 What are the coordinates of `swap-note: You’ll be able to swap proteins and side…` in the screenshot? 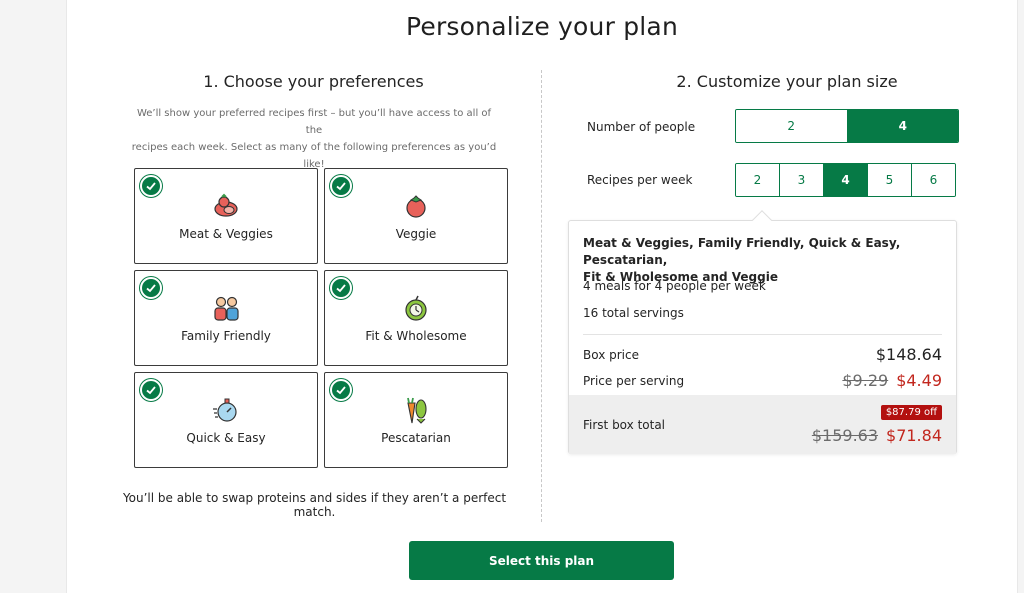 It's located at (314, 505).